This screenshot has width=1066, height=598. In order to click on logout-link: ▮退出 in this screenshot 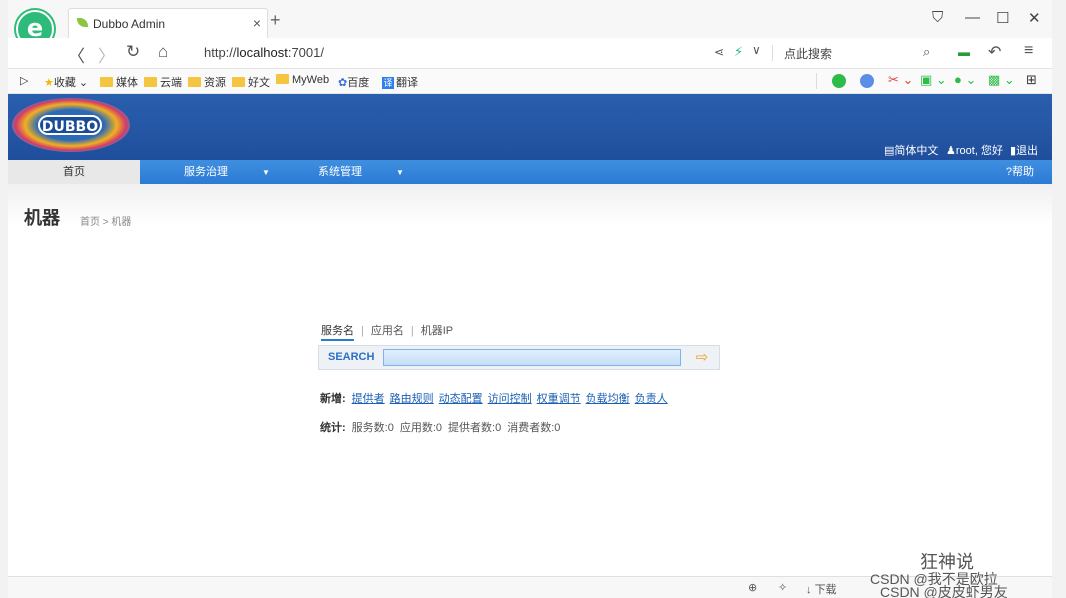, I will do `click(1024, 150)`.